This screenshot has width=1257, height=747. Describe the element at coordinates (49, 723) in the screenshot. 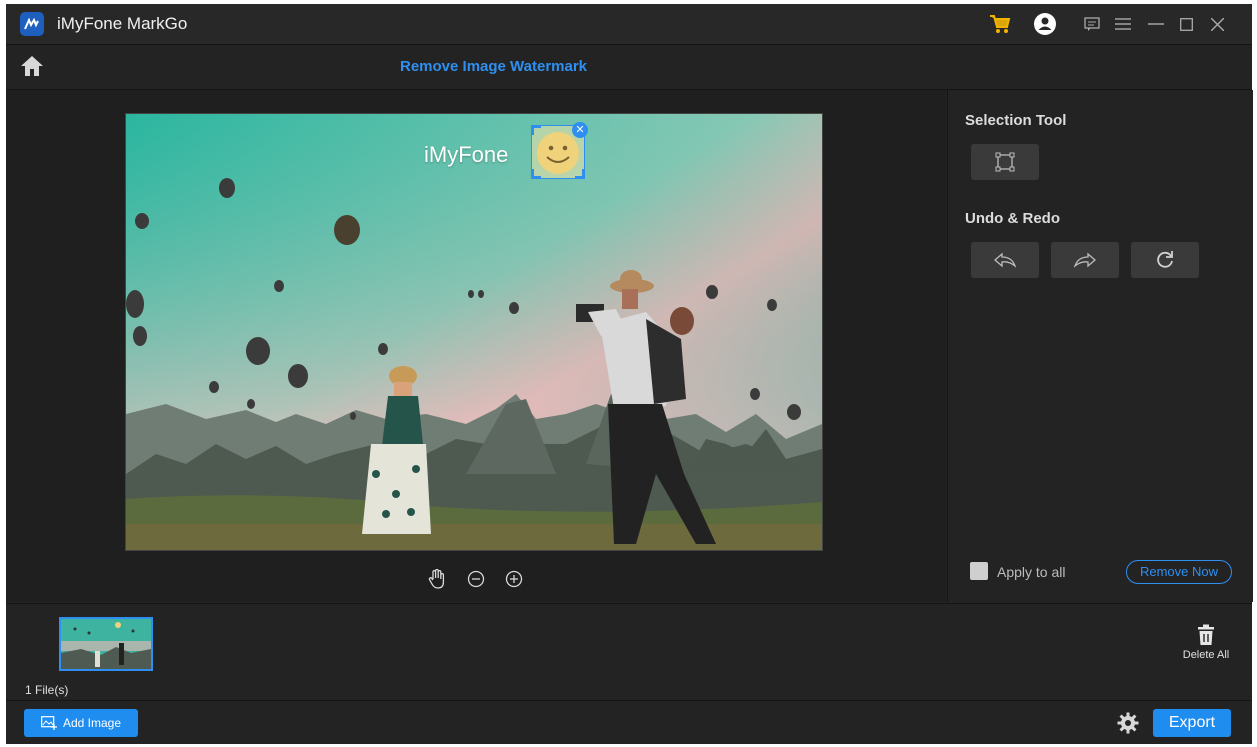

I see `add-image-icon` at that location.